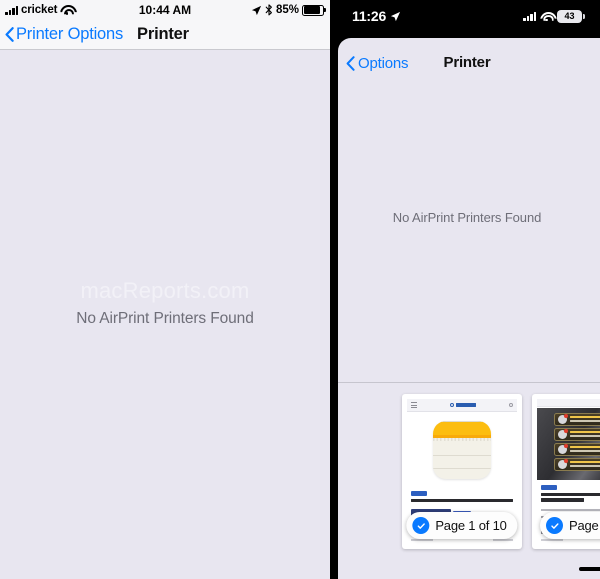 Image resolution: width=600 pixels, height=579 pixels. I want to click on back-button-printer-options: Printer Options, so click(64, 34).